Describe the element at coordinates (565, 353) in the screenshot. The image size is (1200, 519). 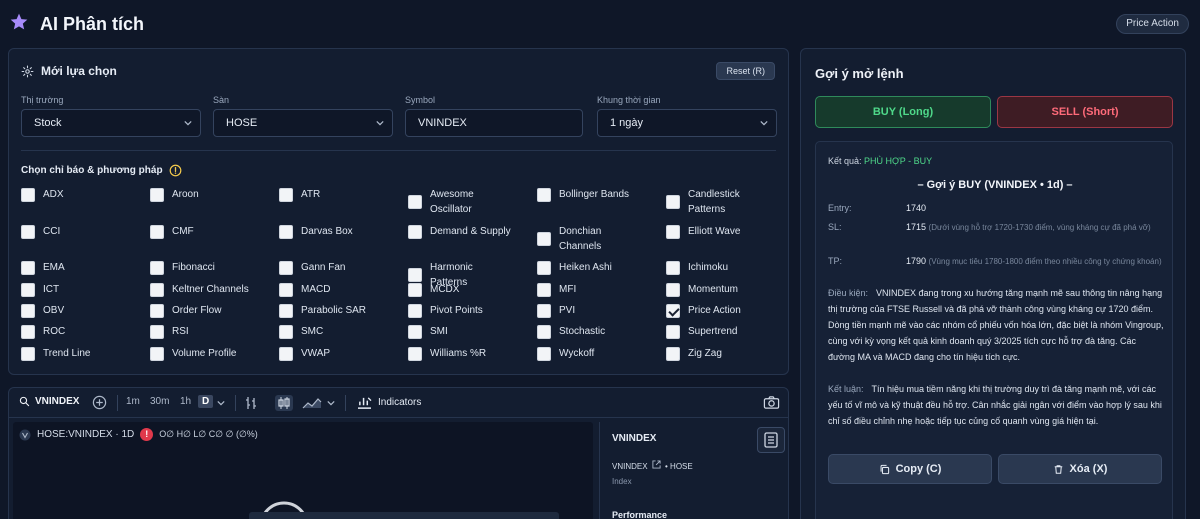
I see `indicator-wyckoff: Wyckoff` at that location.